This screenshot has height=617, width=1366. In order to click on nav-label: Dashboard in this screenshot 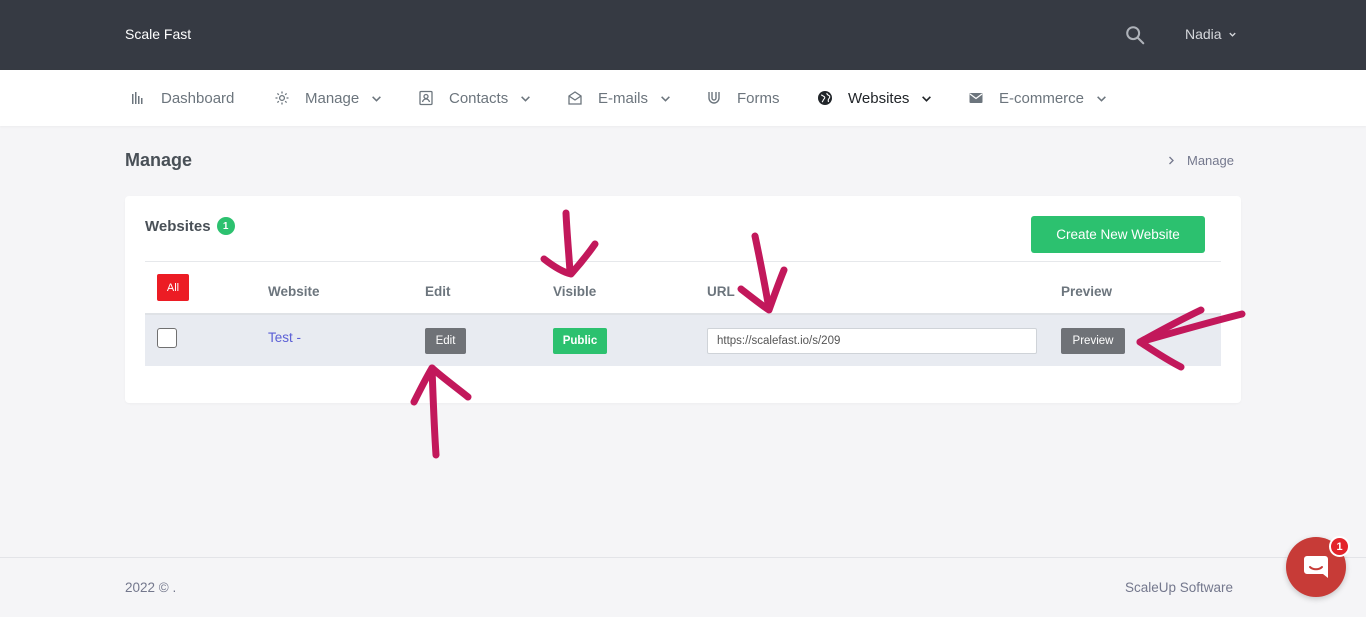, I will do `click(198, 98)`.